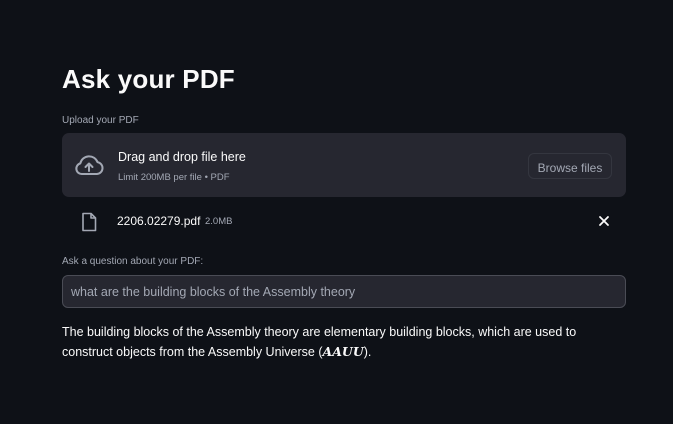 This screenshot has width=673, height=424. What do you see at coordinates (182, 157) in the screenshot?
I see `dropzone-instructions: Drag and drop file here` at bounding box center [182, 157].